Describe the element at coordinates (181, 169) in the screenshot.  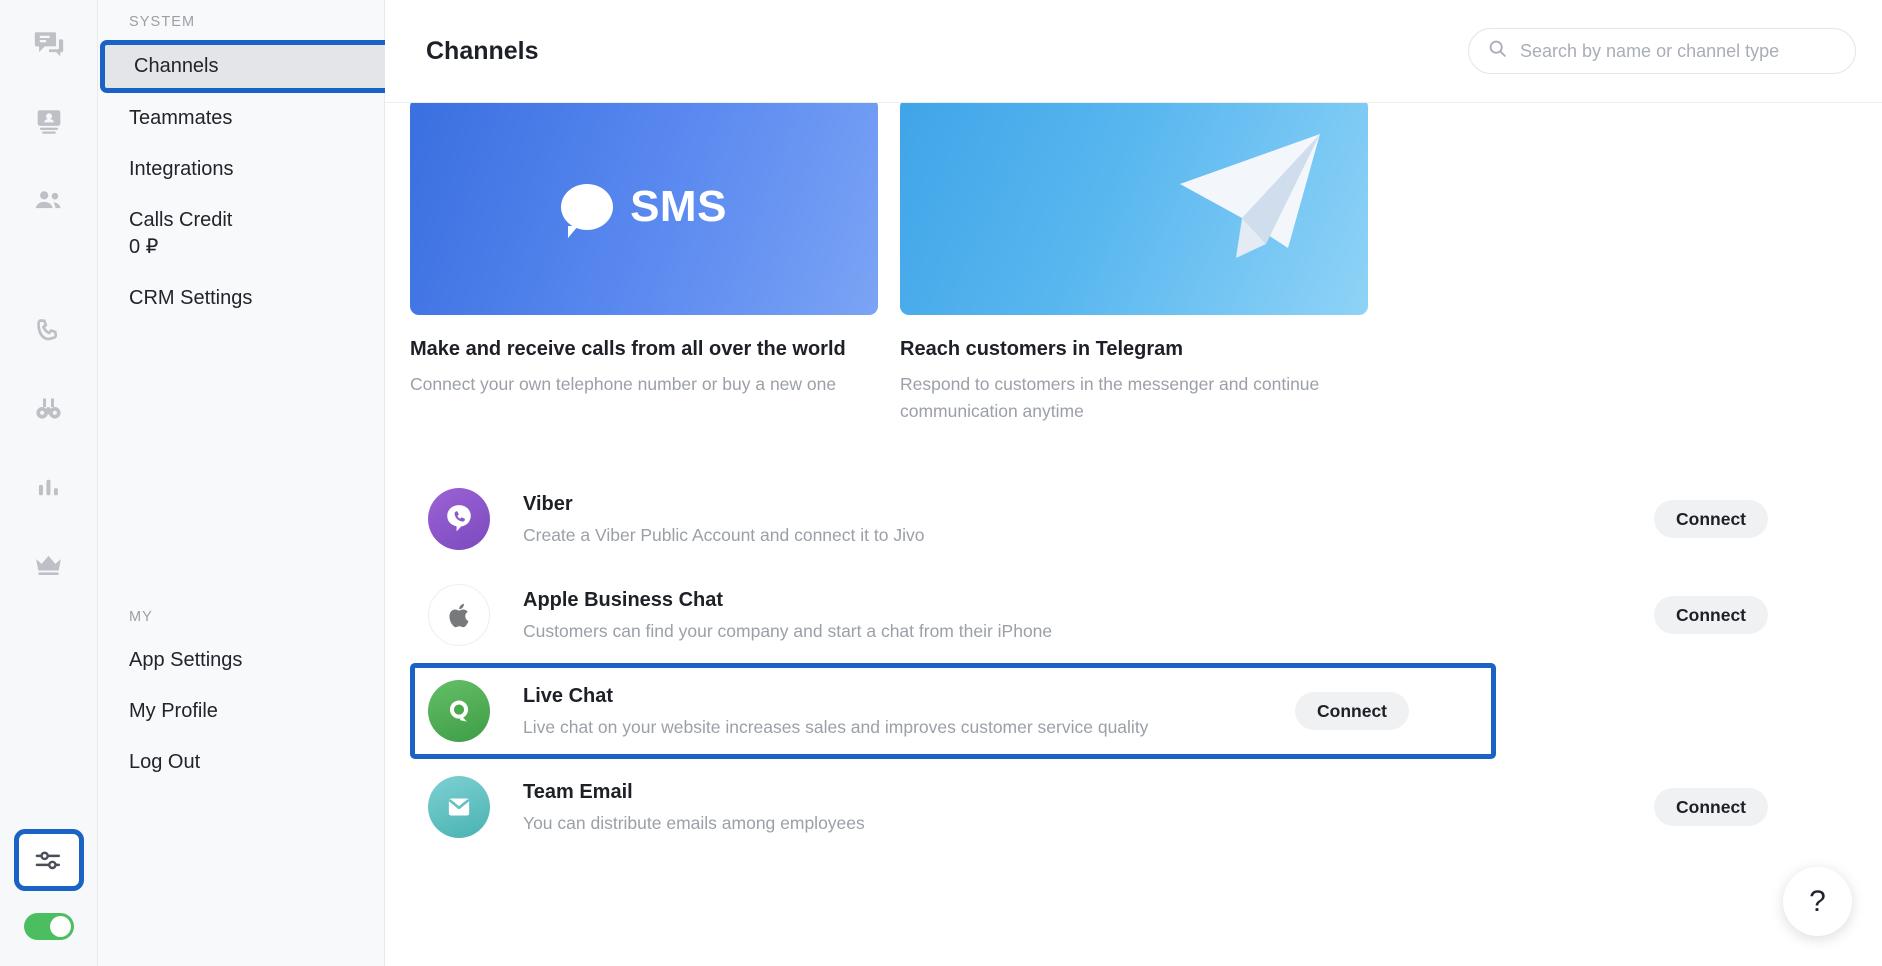
I see `sidebar-item-integrations-label: Integrations` at that location.